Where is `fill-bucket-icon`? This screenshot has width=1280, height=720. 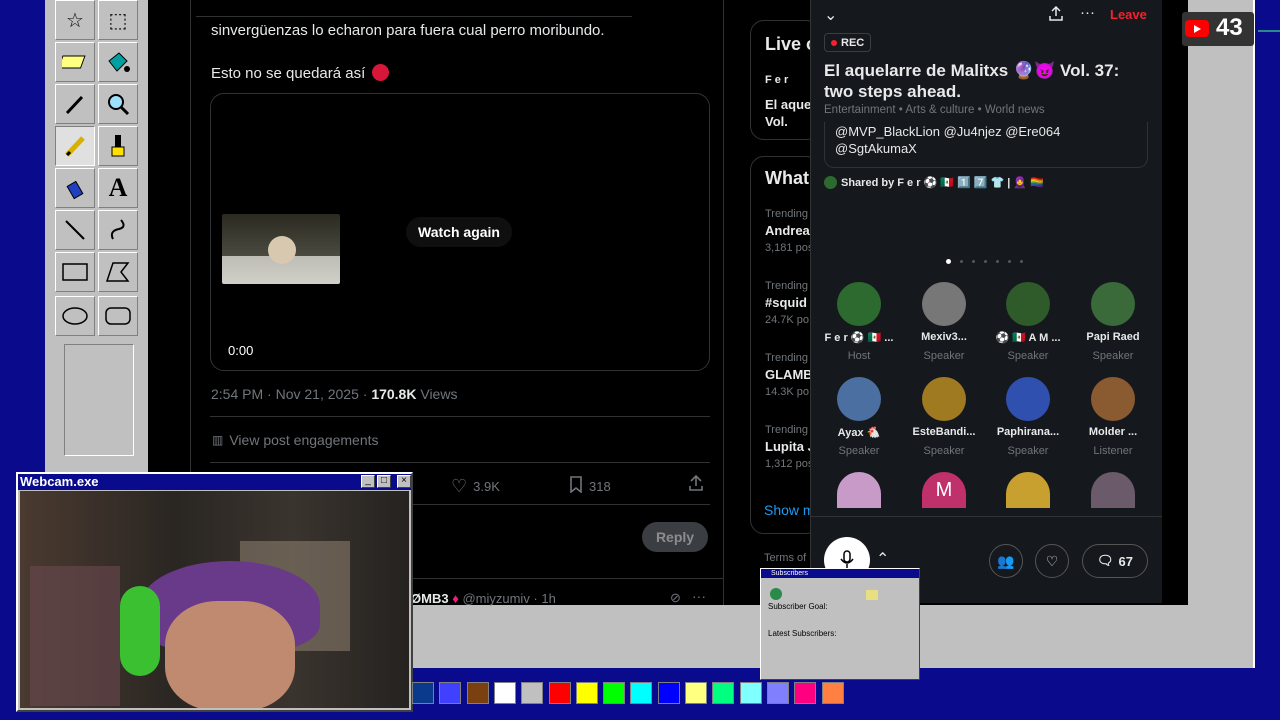
fill-bucket-icon is located at coordinates (118, 62).